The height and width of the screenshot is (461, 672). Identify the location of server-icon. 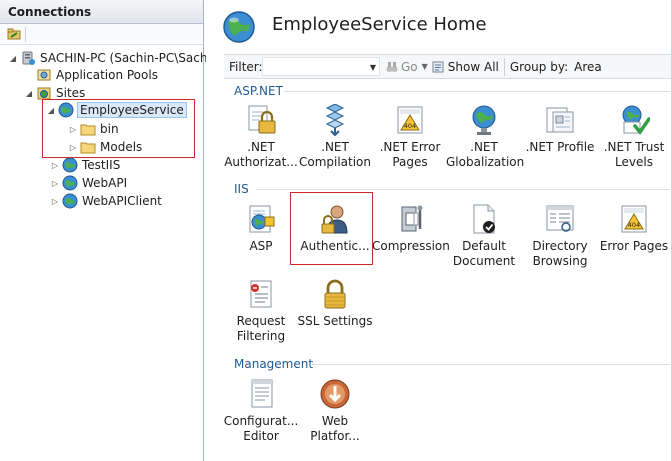
(28, 58).